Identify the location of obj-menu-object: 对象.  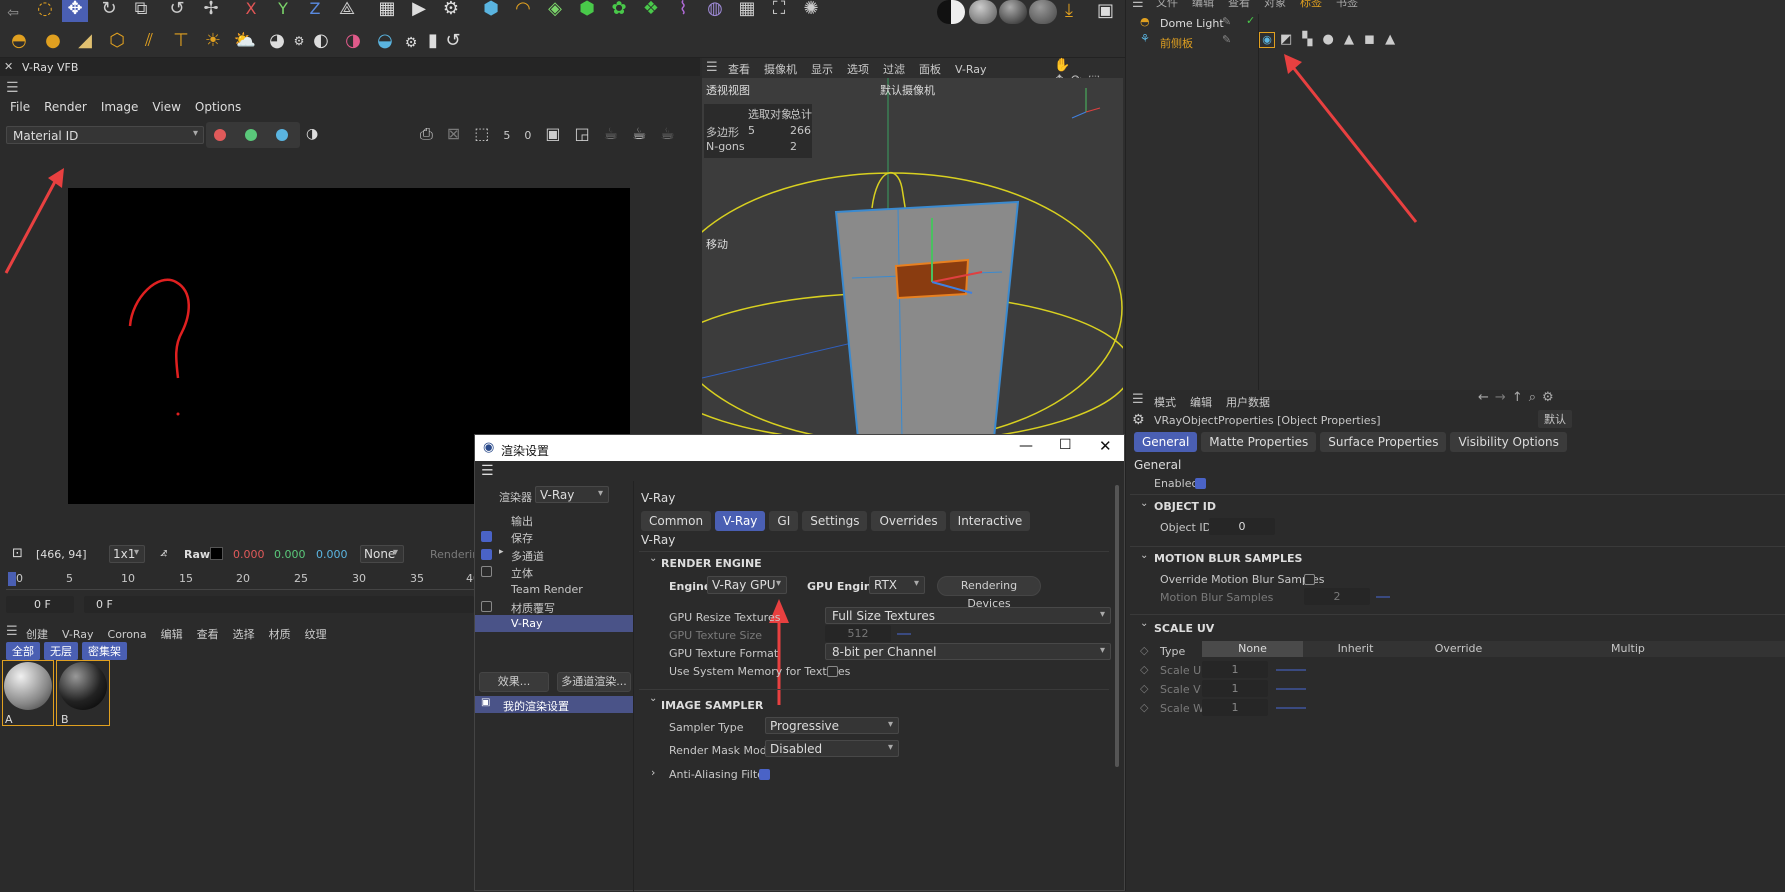
(1275, 5).